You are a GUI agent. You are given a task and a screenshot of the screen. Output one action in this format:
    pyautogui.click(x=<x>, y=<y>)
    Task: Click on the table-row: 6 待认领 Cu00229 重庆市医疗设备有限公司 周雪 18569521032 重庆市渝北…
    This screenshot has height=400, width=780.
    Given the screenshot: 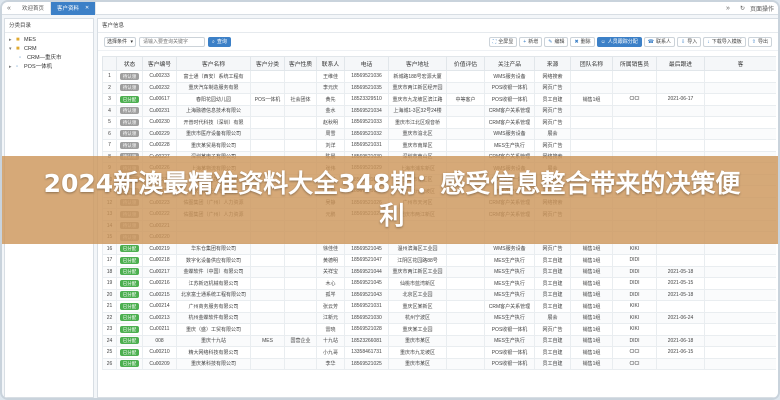 What is the action you would take?
    pyautogui.click(x=439, y=133)
    